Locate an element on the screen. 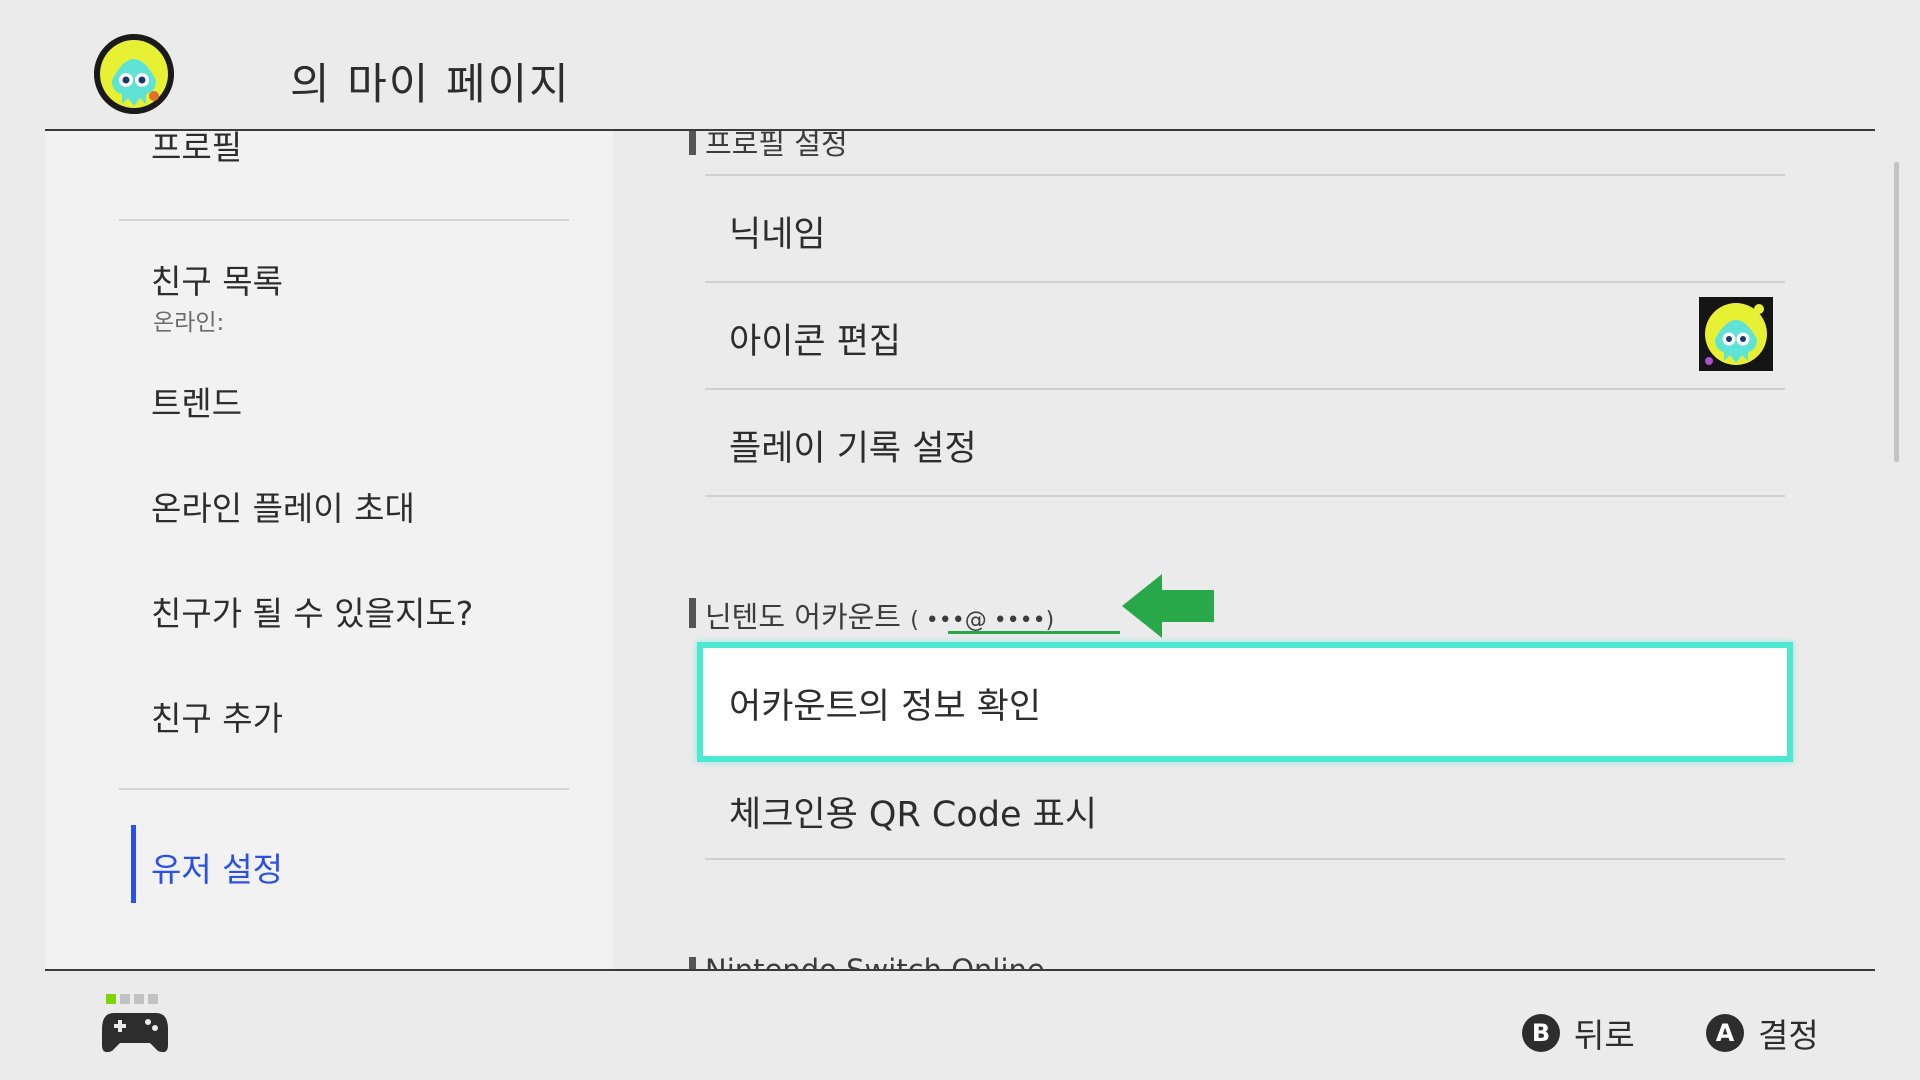 The image size is (1920, 1080). row-nickname: 닉네임 is located at coordinates (1245, 228).